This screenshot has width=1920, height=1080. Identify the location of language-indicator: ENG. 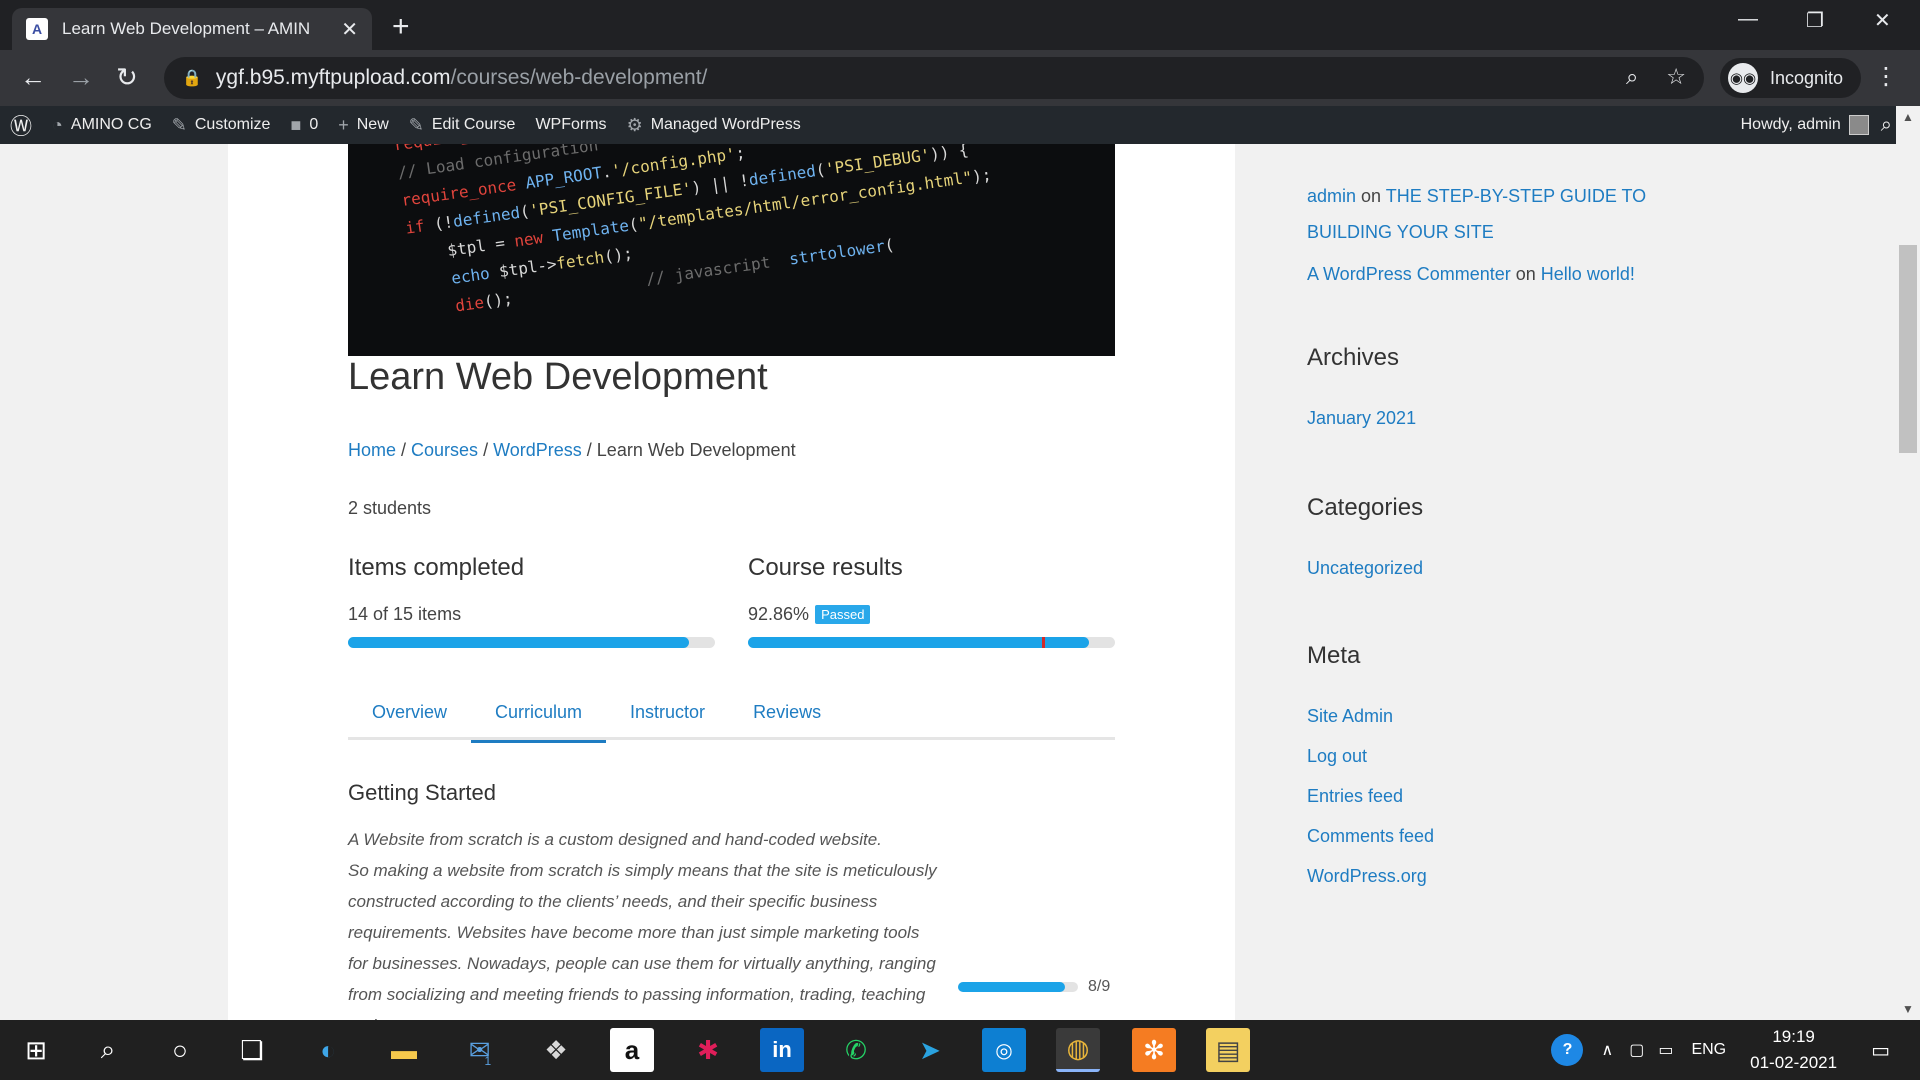
(1708, 1050).